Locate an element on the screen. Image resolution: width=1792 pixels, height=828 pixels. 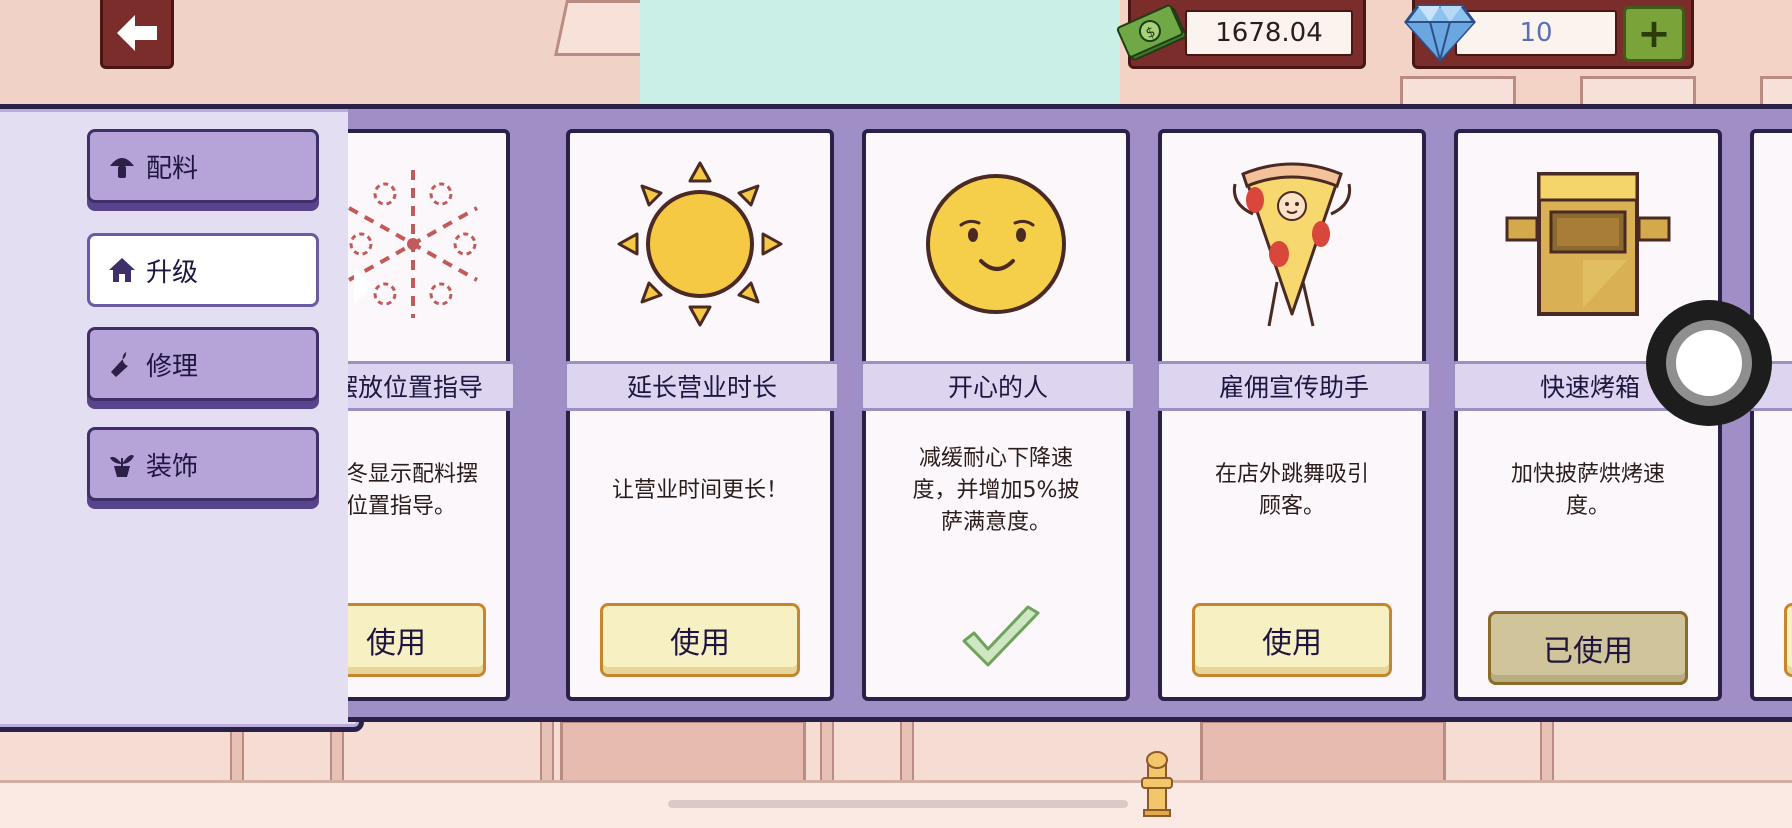
upgrade-title-text: 摆放位置指导 is located at coordinates (415, 387).